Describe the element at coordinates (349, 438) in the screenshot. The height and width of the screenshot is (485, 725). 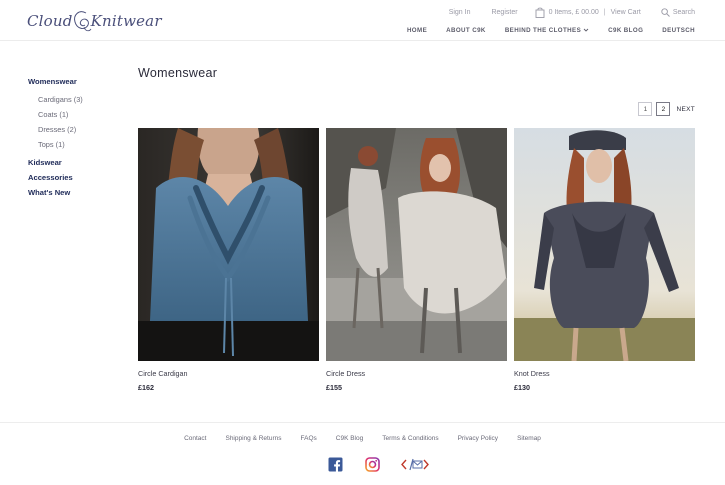
I see `footer-link-blog: C9K Blog` at that location.